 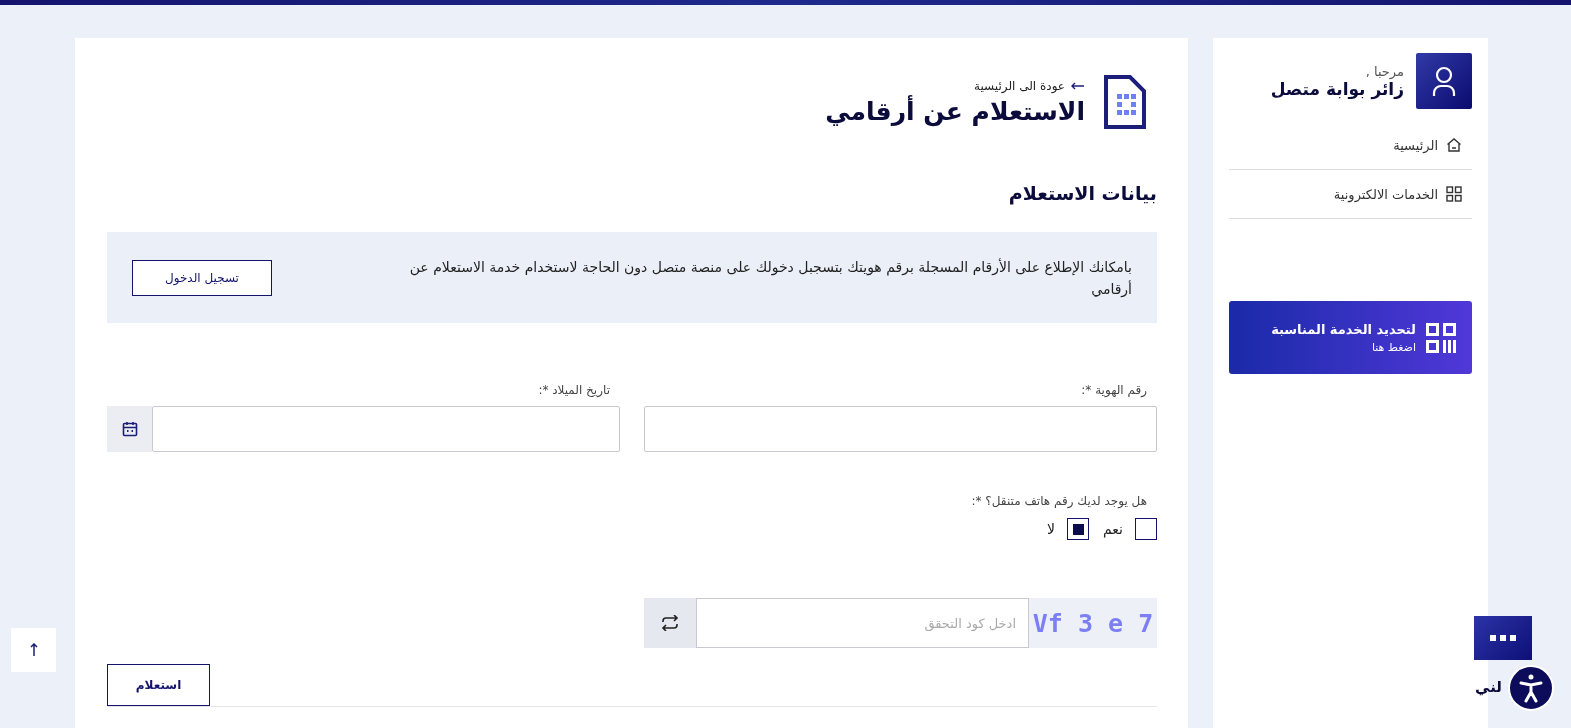 I want to click on promo-link: اضغط هنا, so click(x=1393, y=347).